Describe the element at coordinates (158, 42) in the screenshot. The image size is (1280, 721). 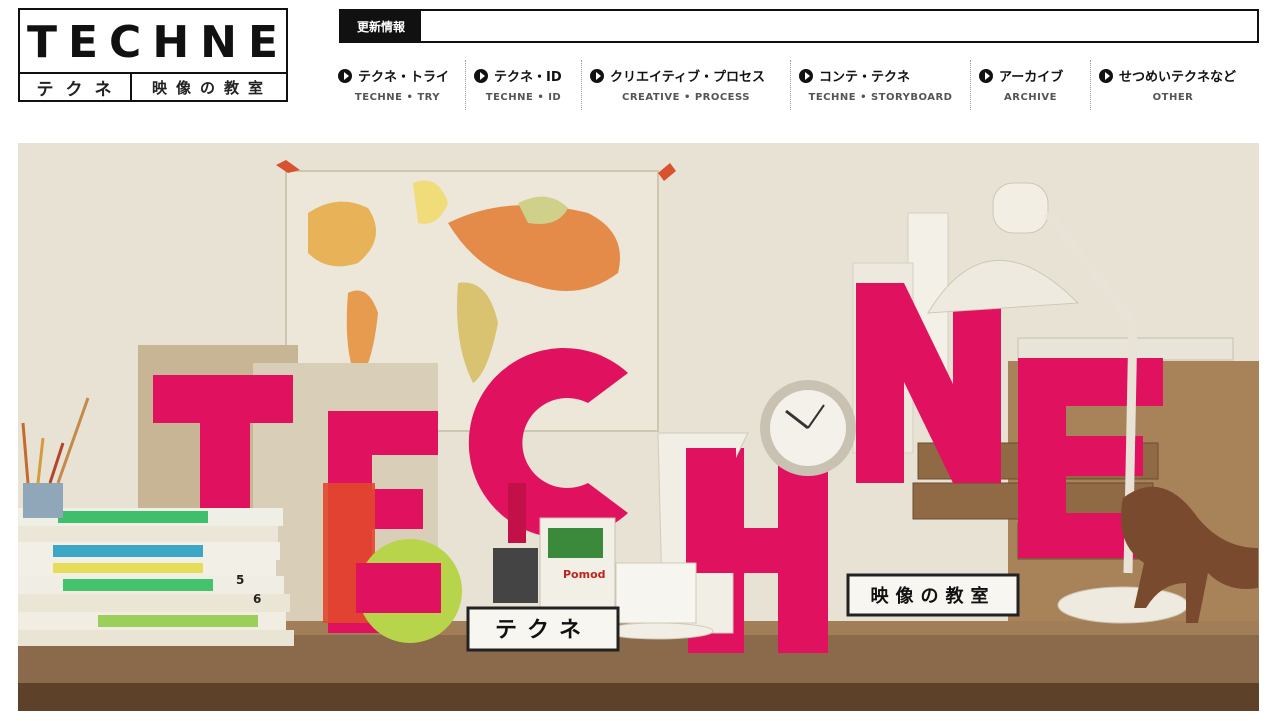
I see `logo-title: TECHNE` at that location.